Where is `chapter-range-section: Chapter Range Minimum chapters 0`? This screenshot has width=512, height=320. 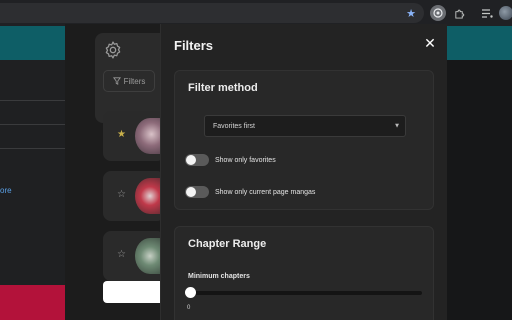 chapter-range-section: Chapter Range Minimum chapters 0 is located at coordinates (304, 273).